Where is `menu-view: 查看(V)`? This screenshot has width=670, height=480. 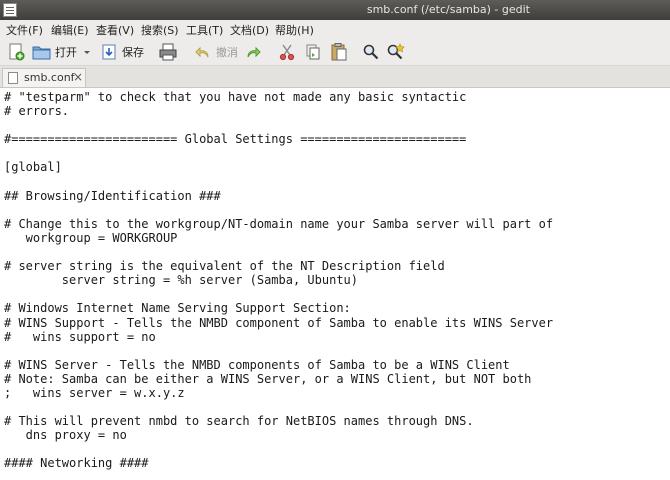
menu-view: 查看(V) is located at coordinates (115, 30).